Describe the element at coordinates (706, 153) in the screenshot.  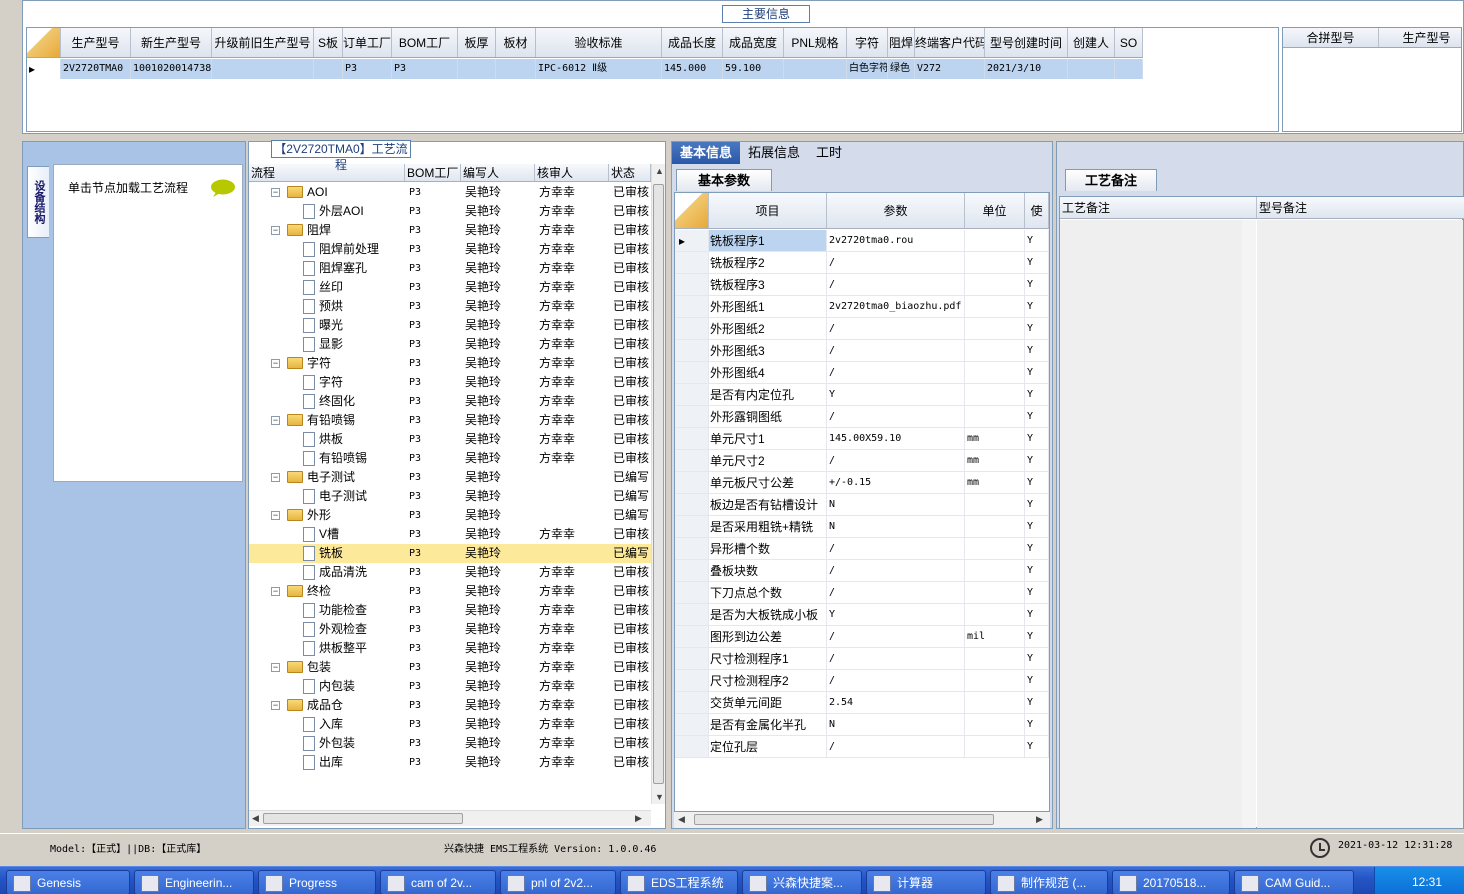
I see `tab-basic-info: 基本信息` at that location.